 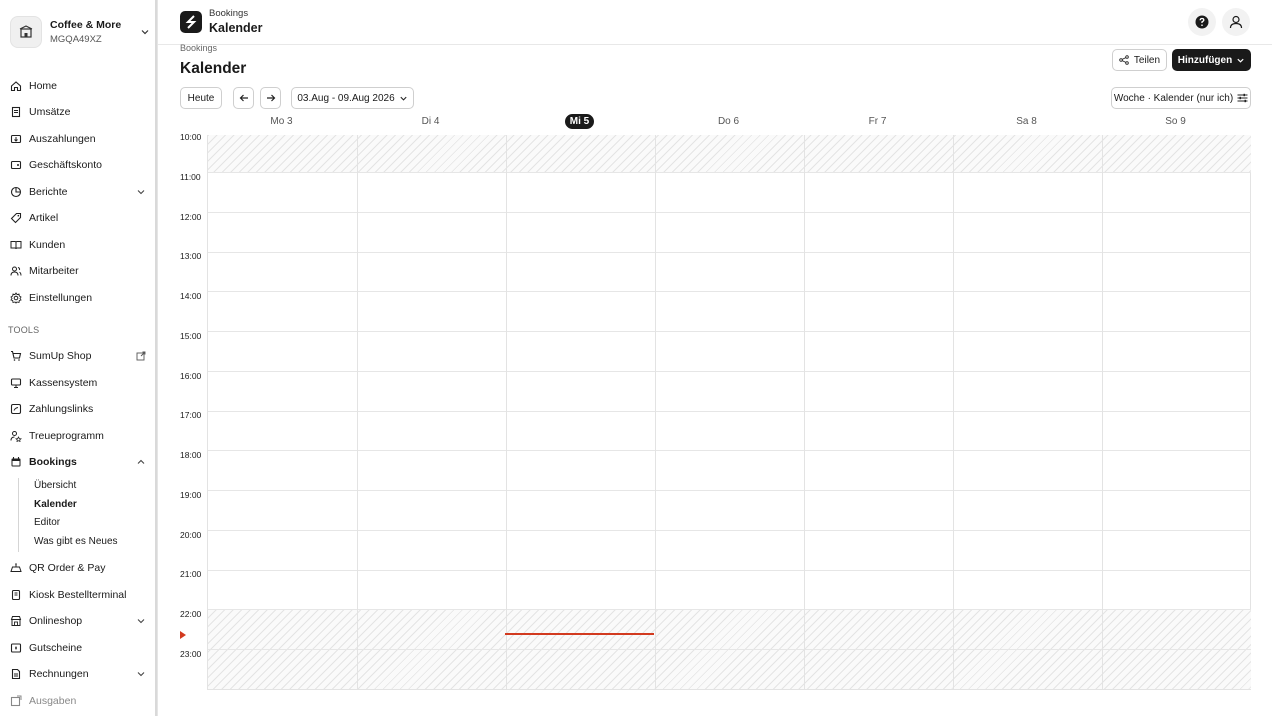 I want to click on sidebar-subitem-kalender: Kalender, so click(x=55, y=504).